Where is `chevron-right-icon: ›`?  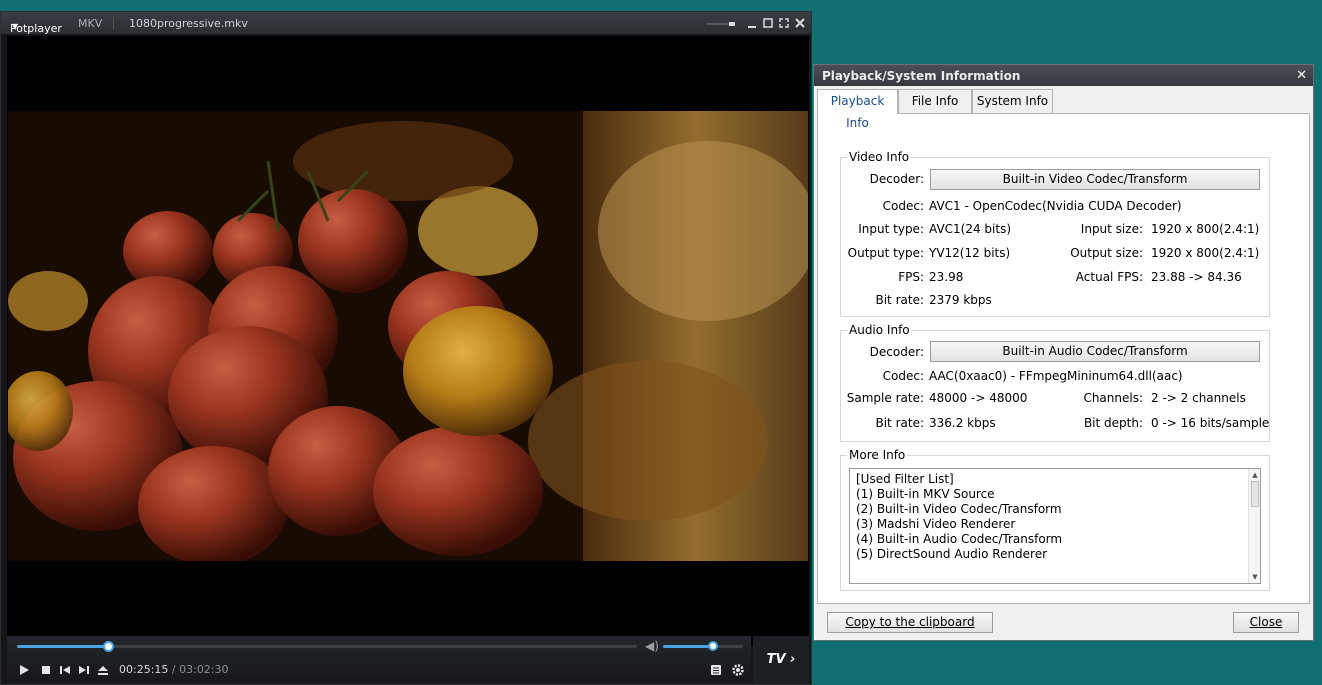
chevron-right-icon: › is located at coordinates (790, 659).